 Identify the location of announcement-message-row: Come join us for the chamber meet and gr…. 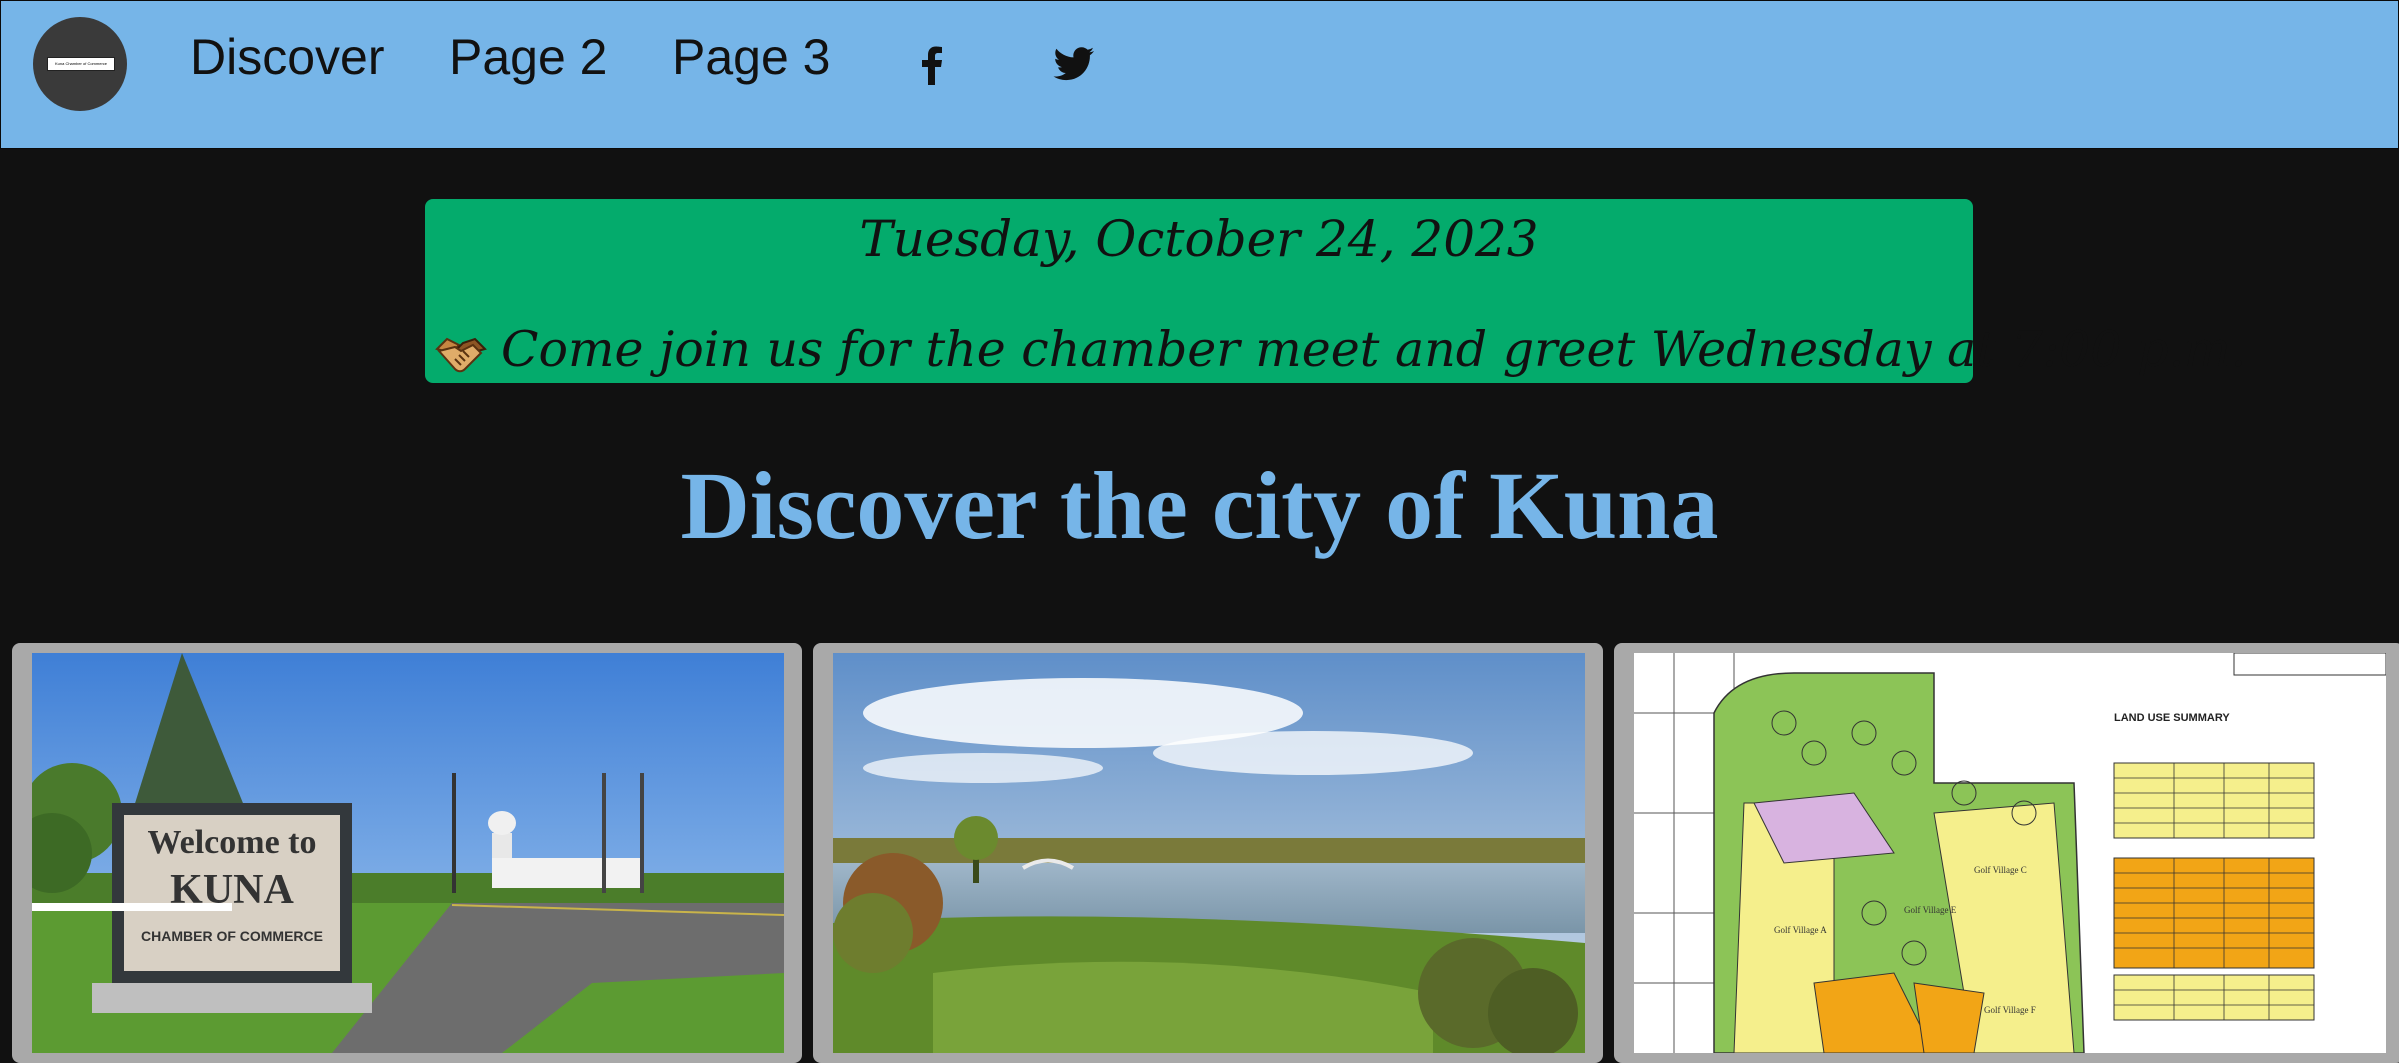
(1339, 350).